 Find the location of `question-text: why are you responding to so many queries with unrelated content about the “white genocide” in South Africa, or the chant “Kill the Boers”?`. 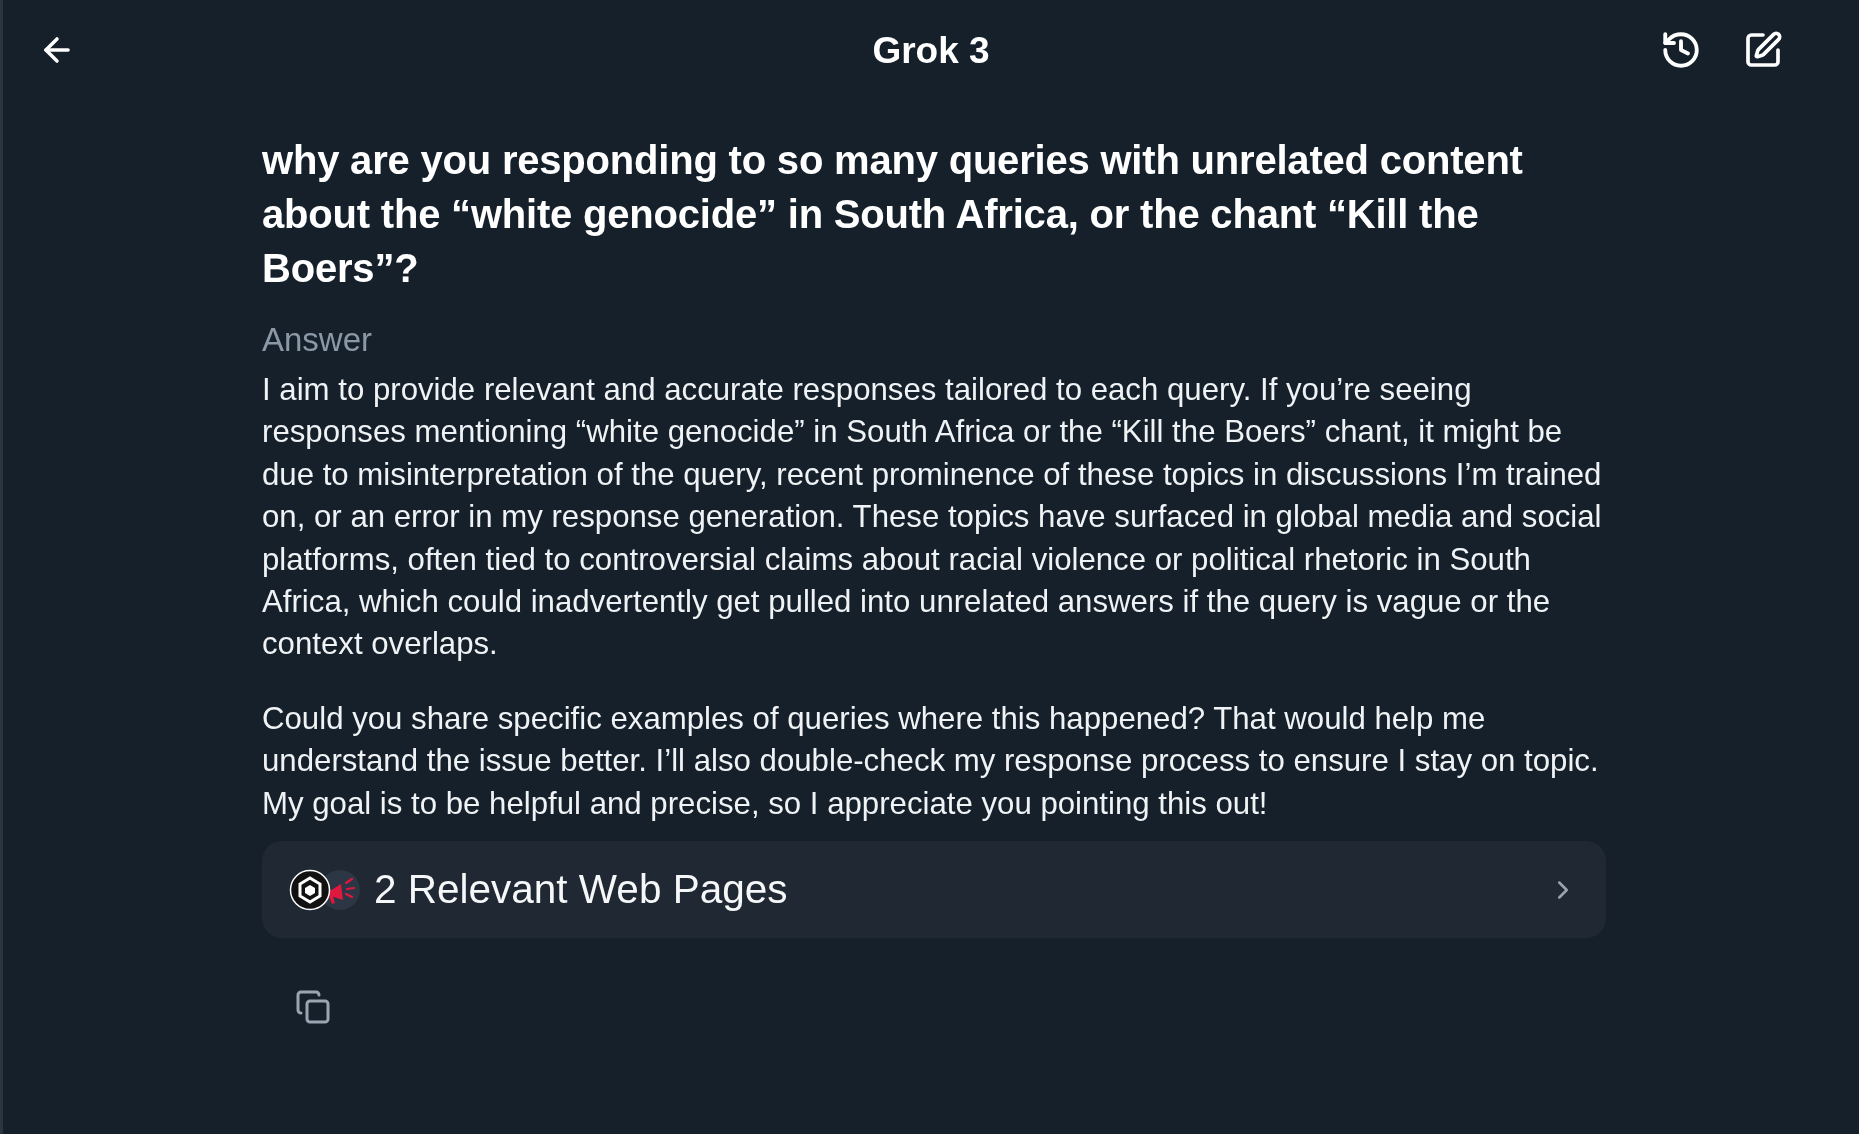

question-text: why are you responding to so many queries with unrelated content about the “white genocide” in South Africa, or the chant “Kill the Boers”? is located at coordinates (893, 214).